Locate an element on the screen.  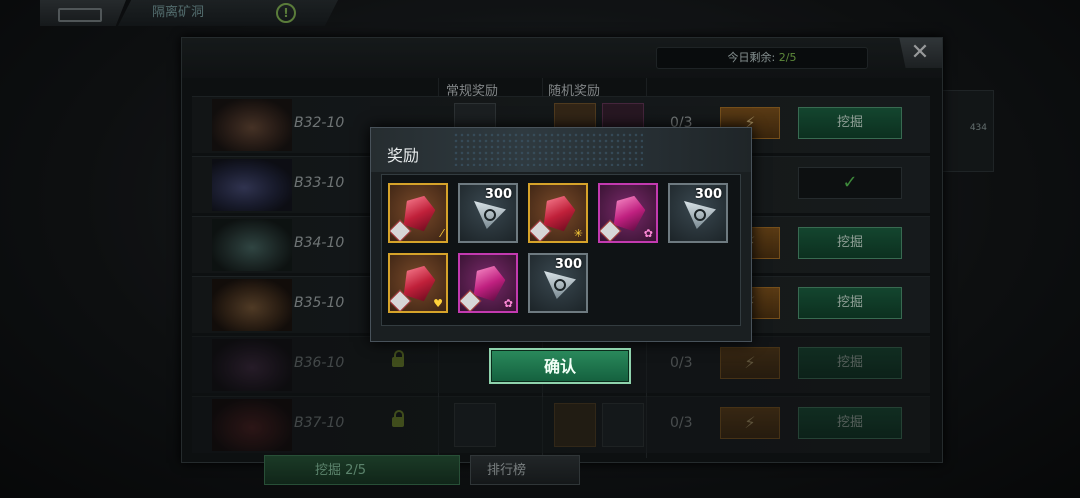
reward-item-gem: ♥ is located at coordinates (418, 283).